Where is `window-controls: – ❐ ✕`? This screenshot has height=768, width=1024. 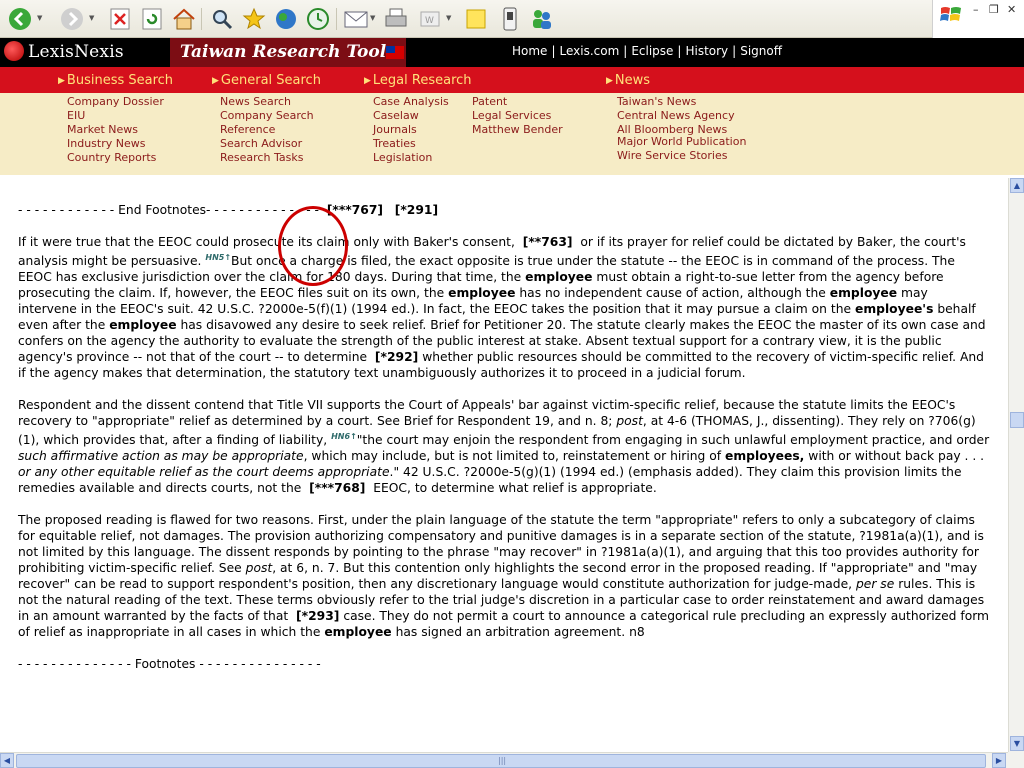
window-controls: – ❐ ✕ is located at coordinates (978, 19).